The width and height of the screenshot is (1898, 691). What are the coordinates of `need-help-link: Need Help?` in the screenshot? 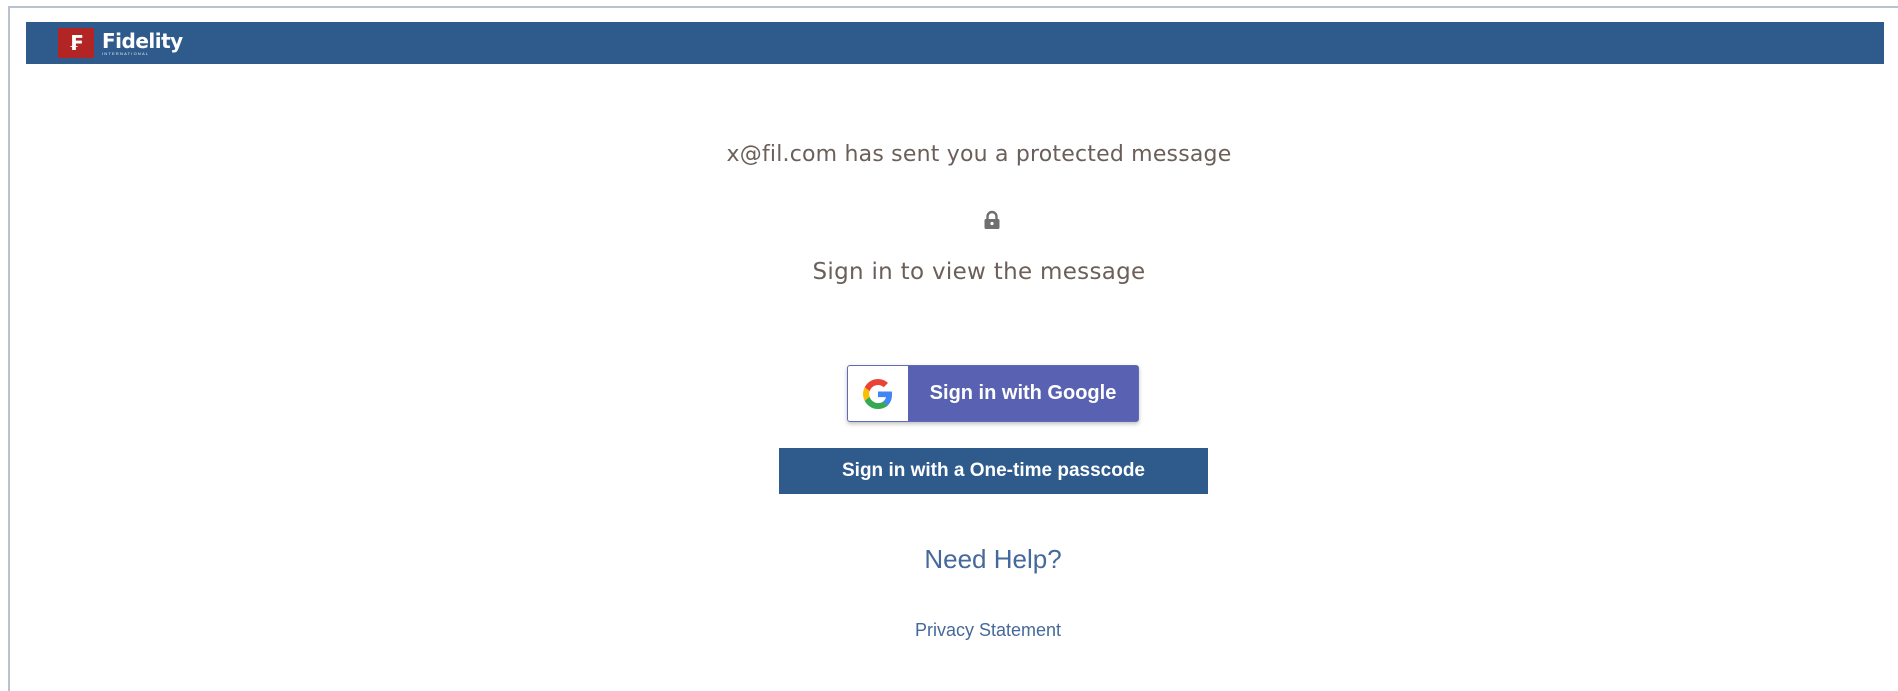 It's located at (993, 559).